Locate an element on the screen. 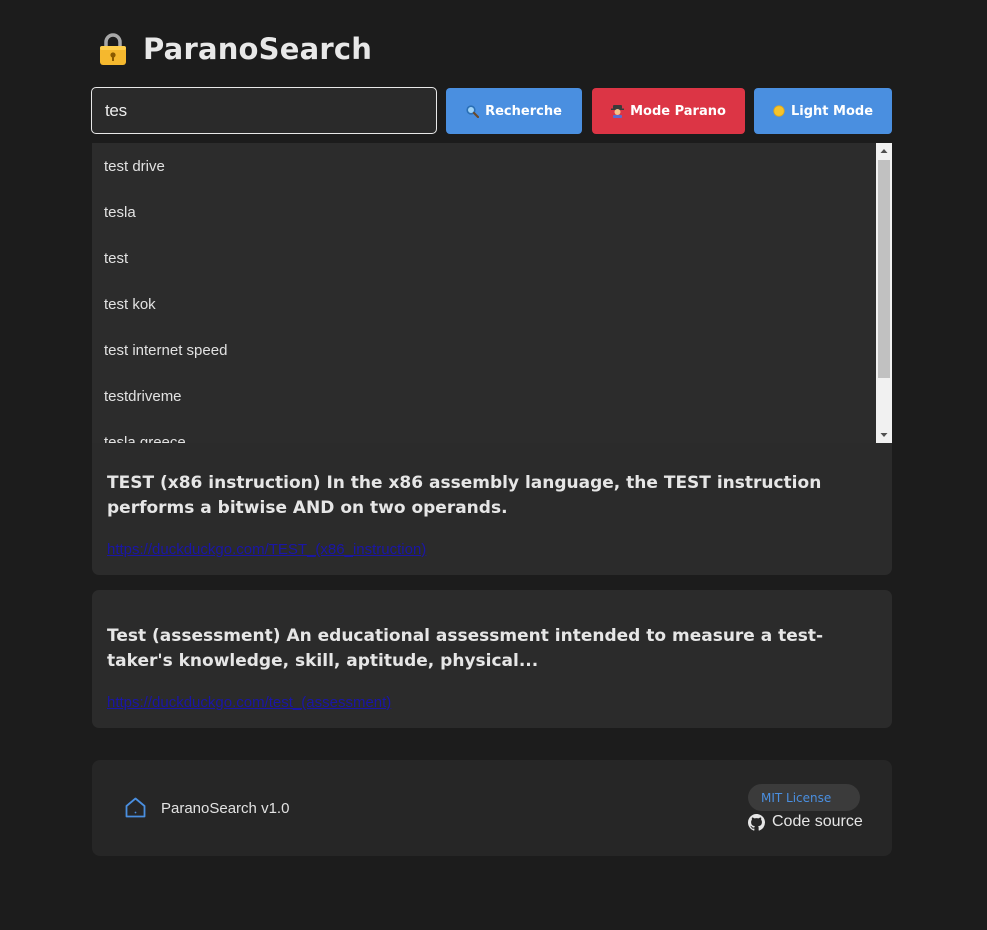 The image size is (987, 930). magnifier-icon is located at coordinates (473, 111).